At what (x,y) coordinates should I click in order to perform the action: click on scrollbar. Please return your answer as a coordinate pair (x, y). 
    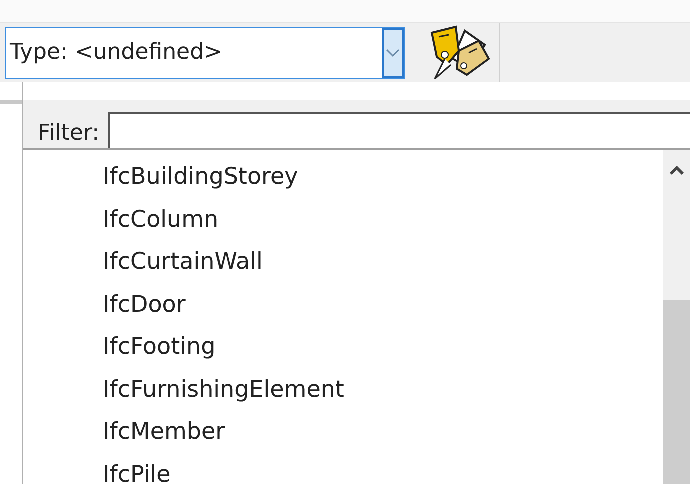
    Looking at the image, I should click on (676, 317).